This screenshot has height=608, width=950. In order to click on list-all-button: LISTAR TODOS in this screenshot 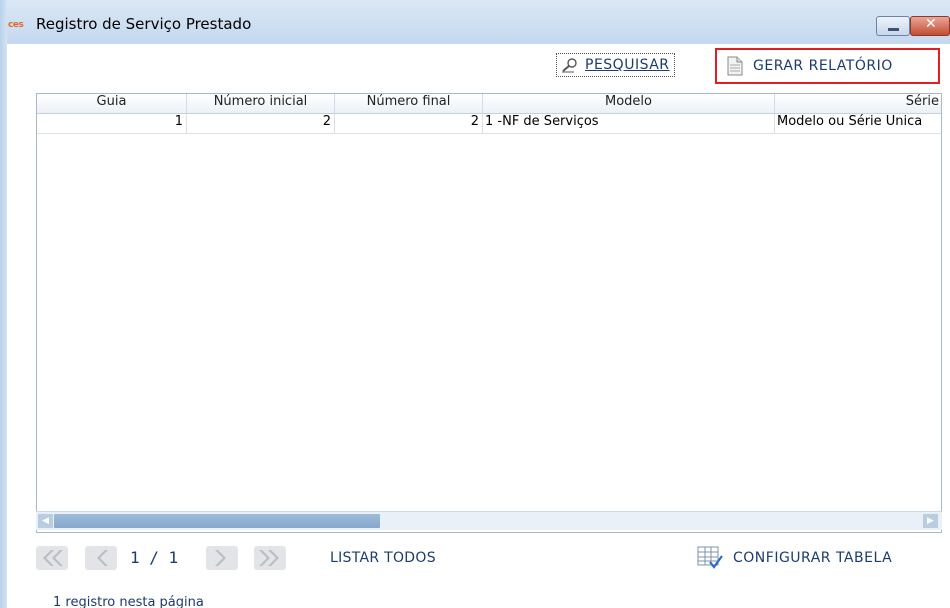, I will do `click(383, 558)`.